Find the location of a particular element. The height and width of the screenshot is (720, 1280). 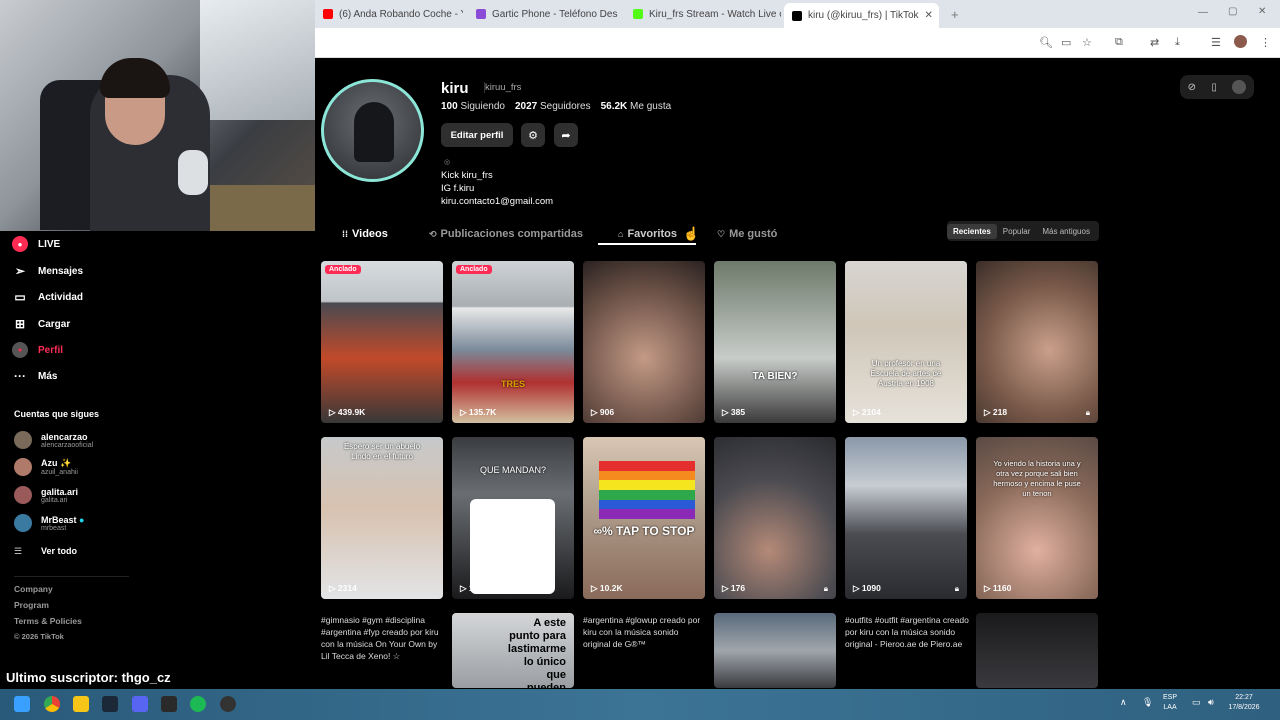

maximize-icon: ▢ is located at coordinates (1232, 11).